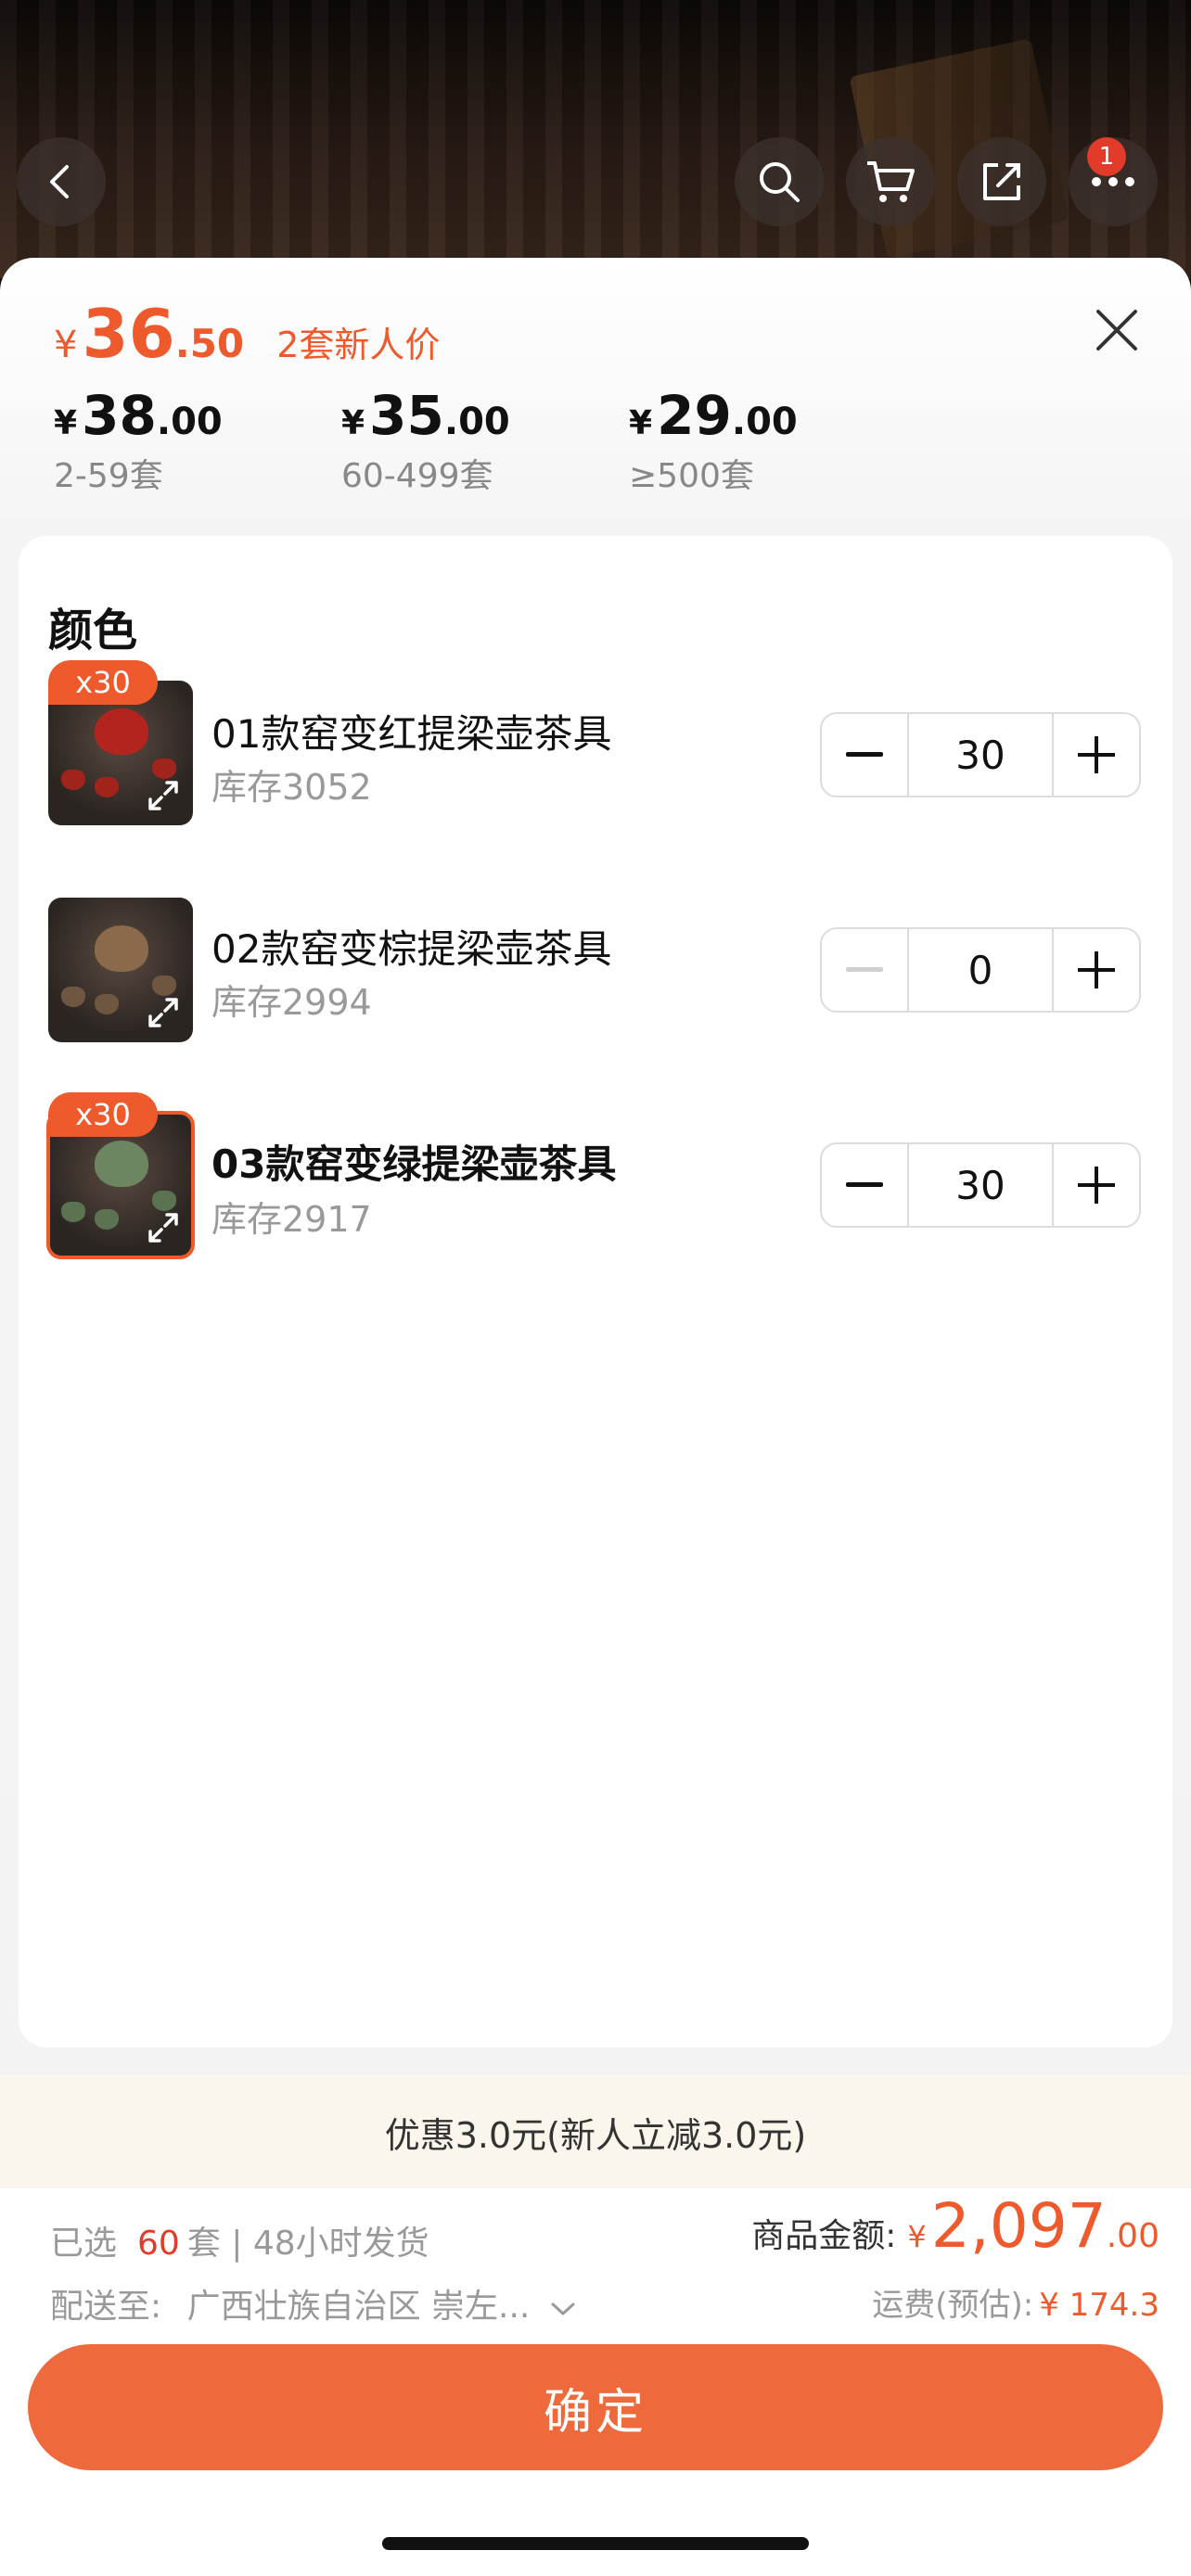  What do you see at coordinates (308, 2244) in the screenshot?
I see `selected-suffix: 套 | 48小时发货` at bounding box center [308, 2244].